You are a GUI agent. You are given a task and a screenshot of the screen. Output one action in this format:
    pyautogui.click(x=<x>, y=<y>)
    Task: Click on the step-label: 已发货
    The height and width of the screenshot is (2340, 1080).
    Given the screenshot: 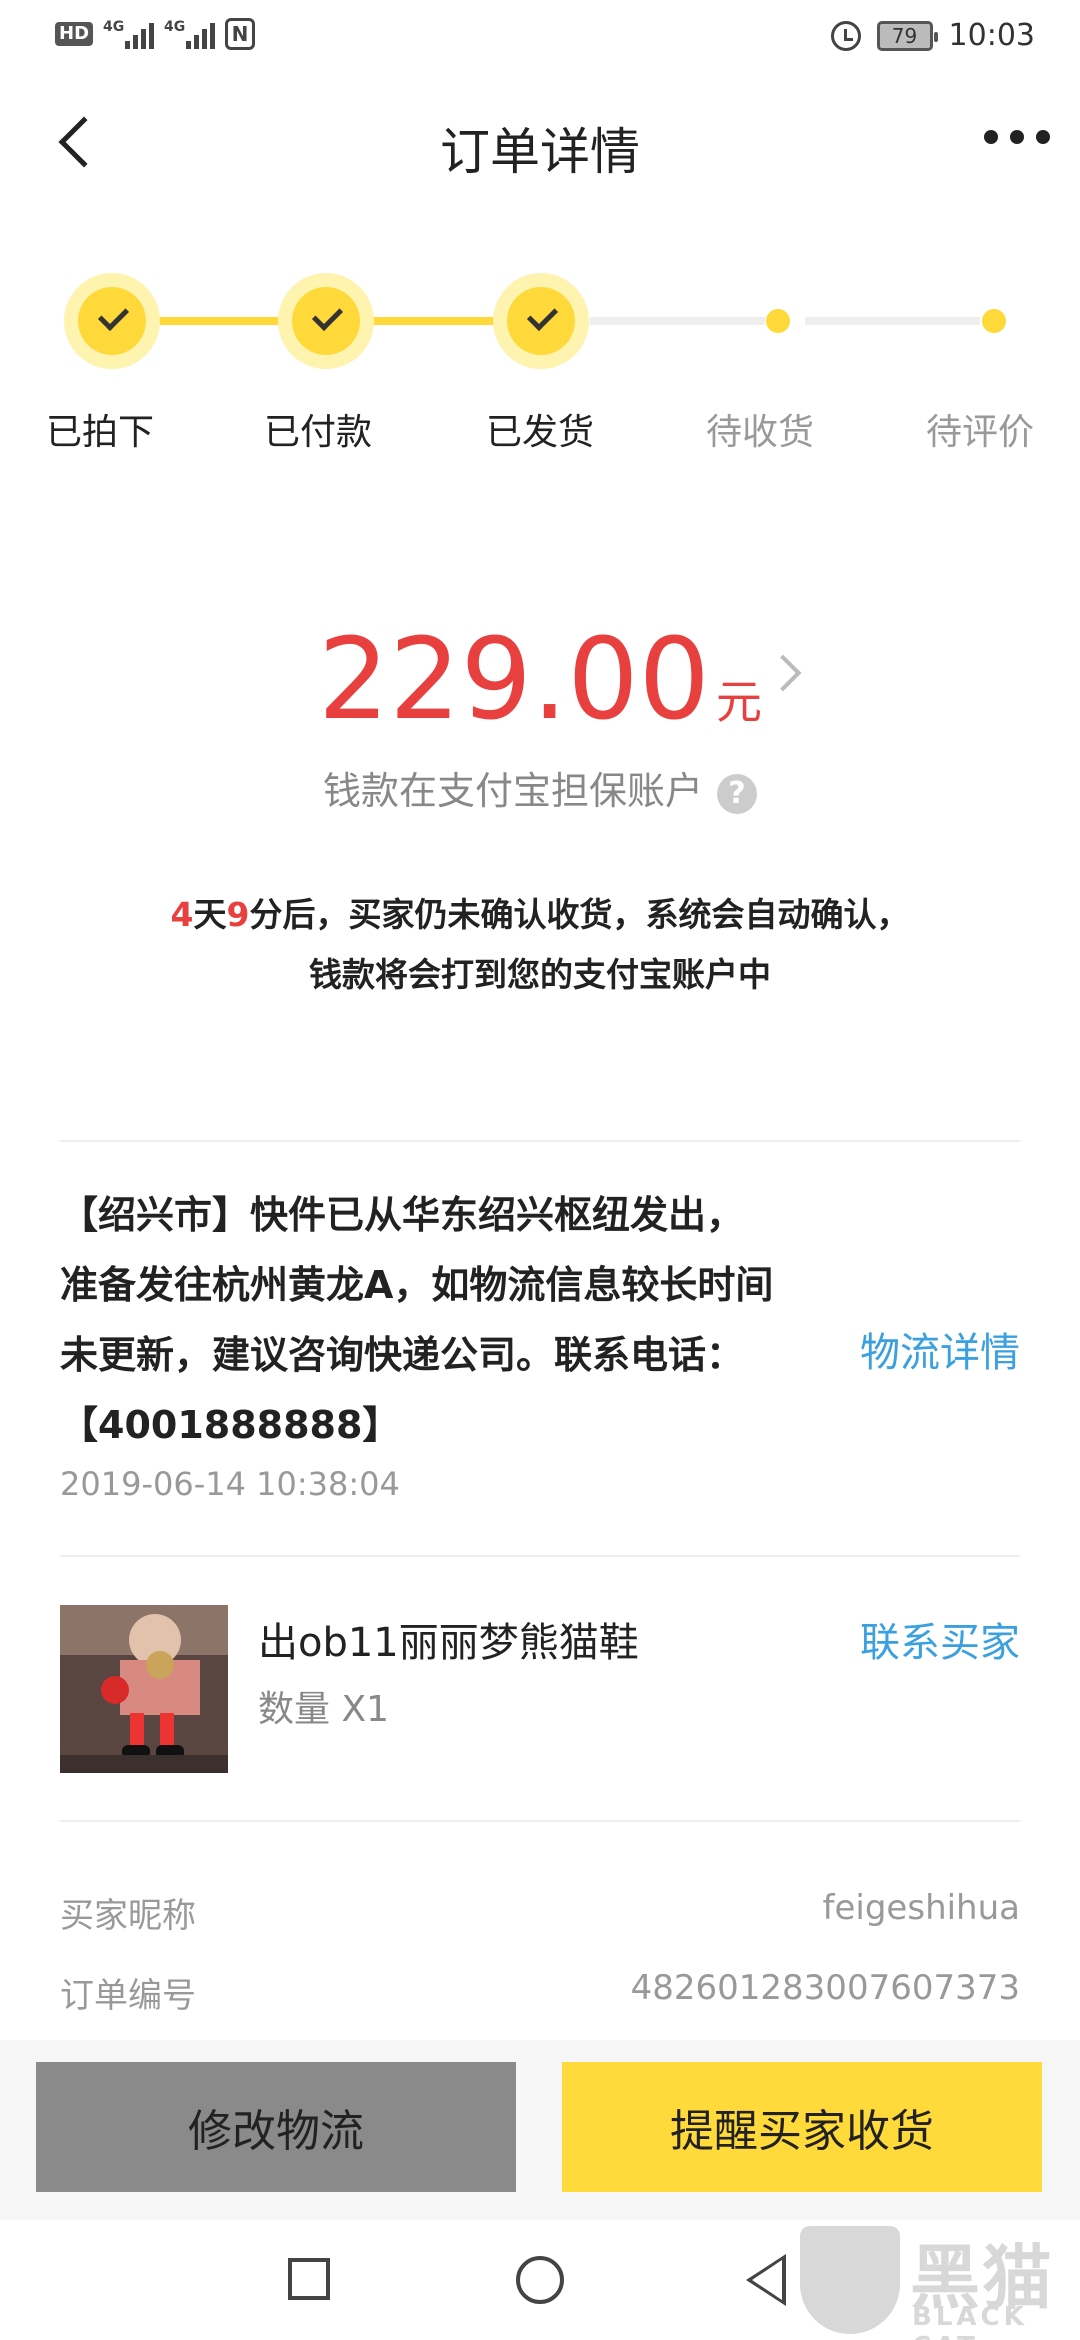 What is the action you would take?
    pyautogui.click(x=539, y=432)
    